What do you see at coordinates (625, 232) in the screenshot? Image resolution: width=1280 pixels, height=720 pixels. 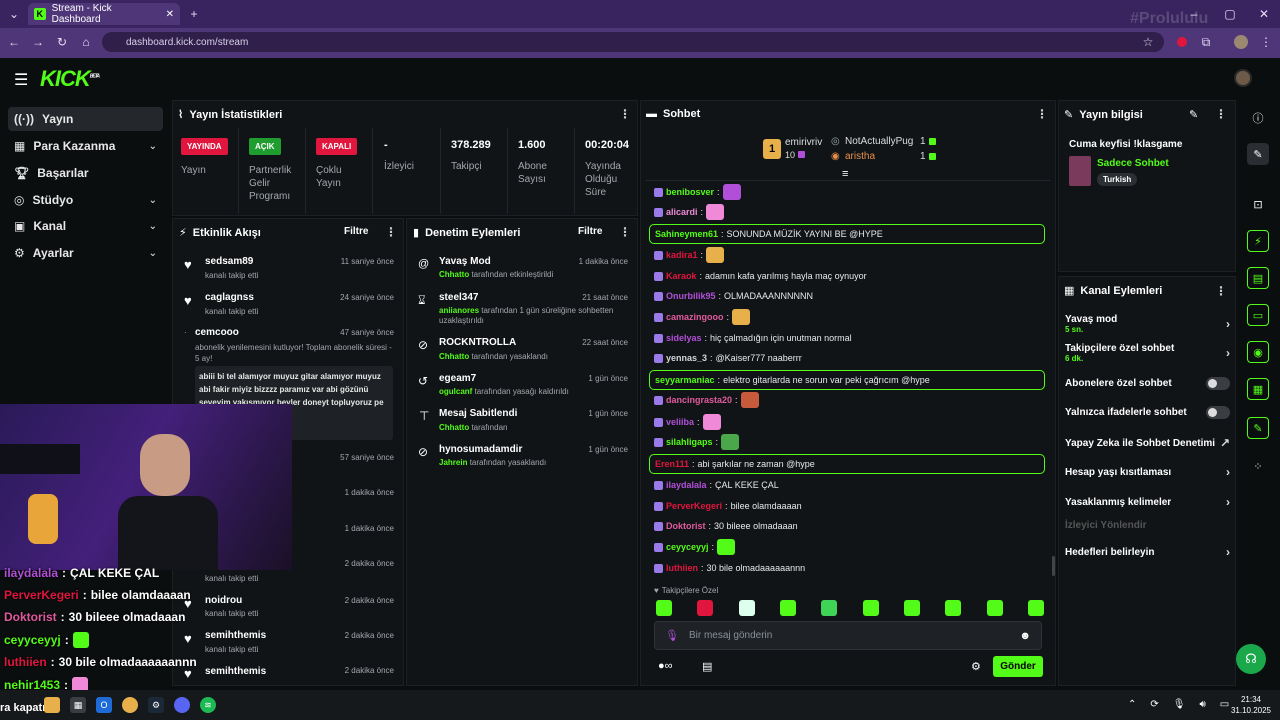 I see `moderation-menu-icon: ⋮` at bounding box center [625, 232].